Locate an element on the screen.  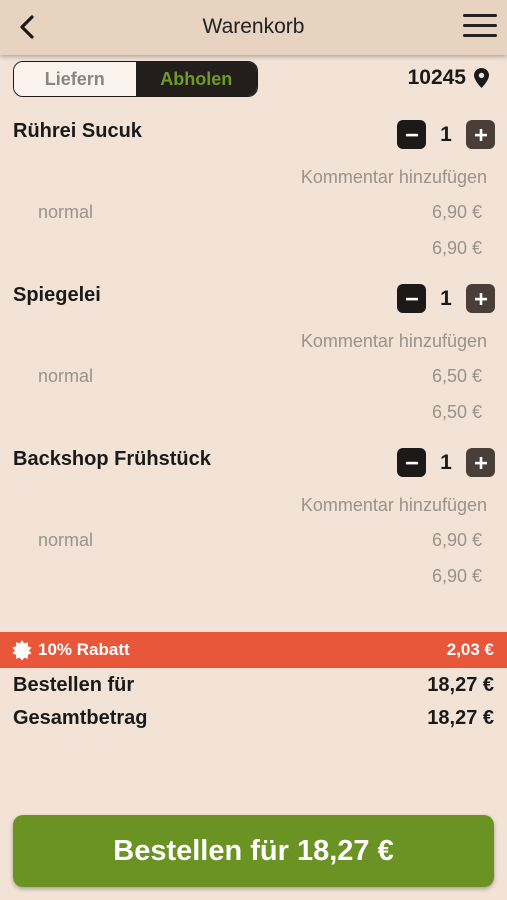
discount-label: 10% Rabatt is located at coordinates (84, 649).